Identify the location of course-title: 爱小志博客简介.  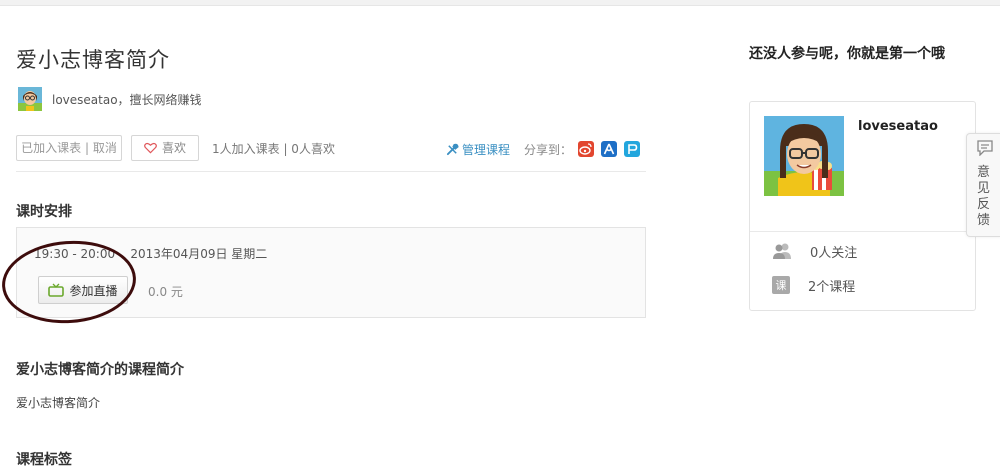
(93, 60).